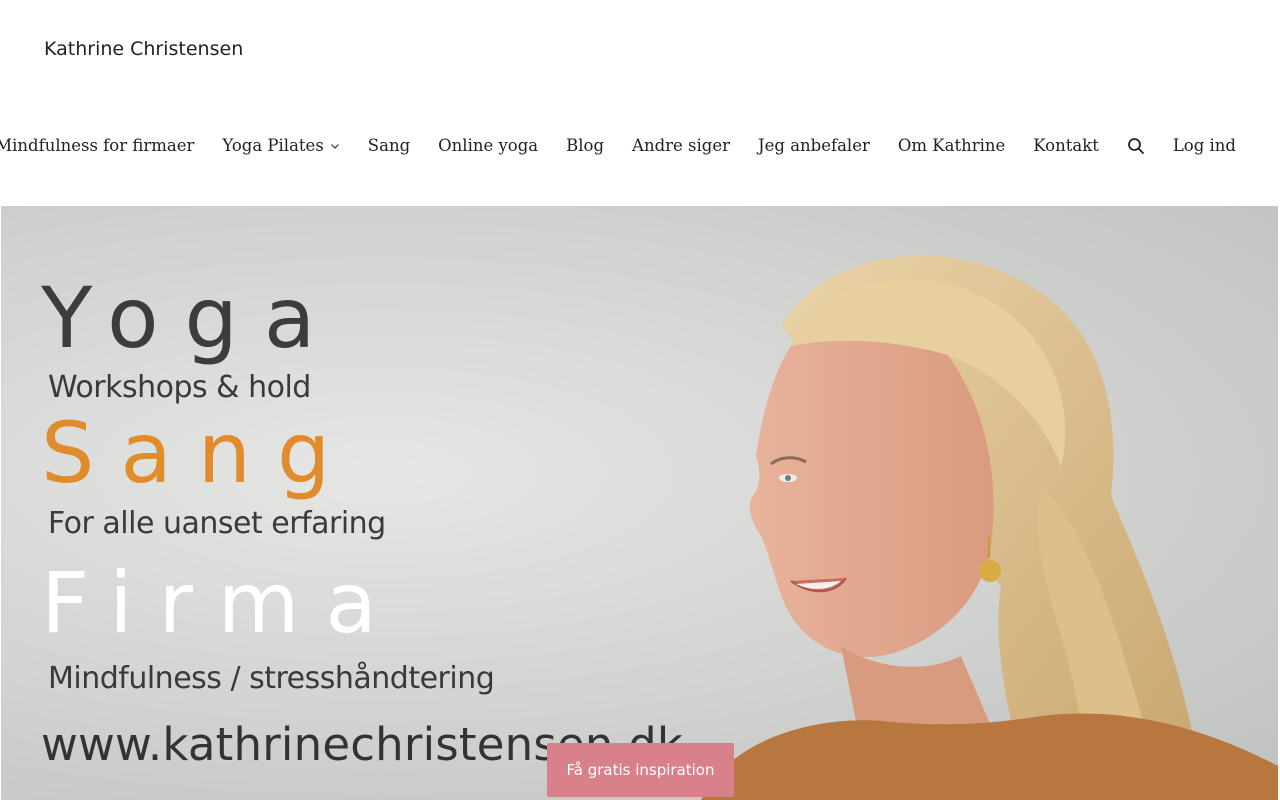  I want to click on nav-item-sang: Sang, so click(389, 145).